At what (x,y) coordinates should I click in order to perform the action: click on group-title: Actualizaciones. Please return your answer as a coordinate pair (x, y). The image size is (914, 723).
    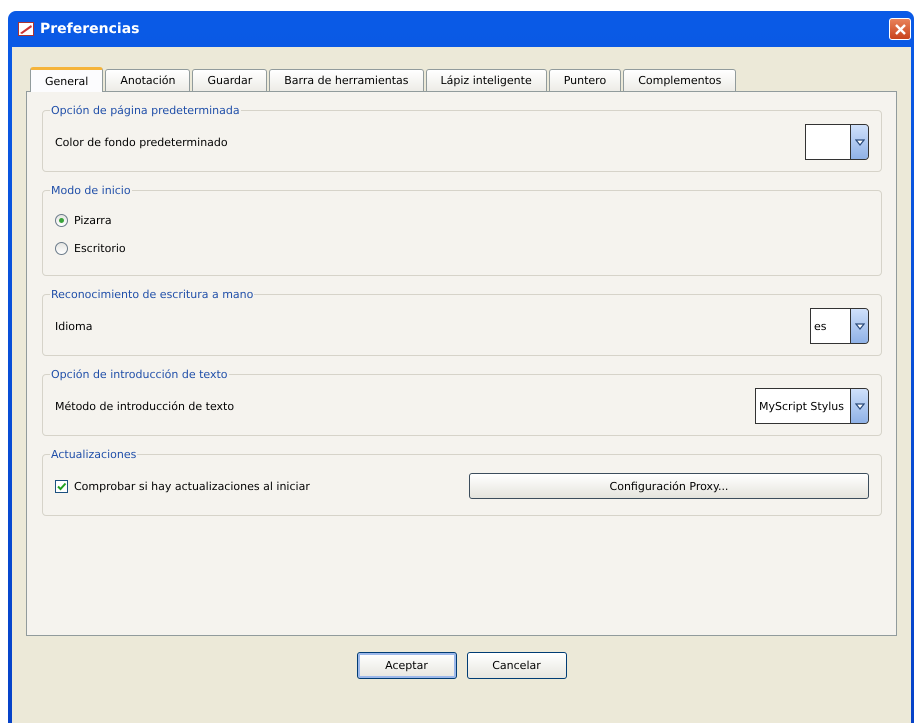
    Looking at the image, I should click on (94, 454).